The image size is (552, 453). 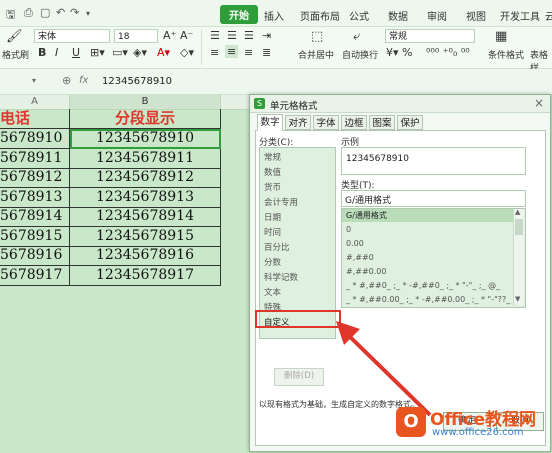 What do you see at coordinates (10, 15) in the screenshot?
I see `save-icon: 🖫` at bounding box center [10, 15].